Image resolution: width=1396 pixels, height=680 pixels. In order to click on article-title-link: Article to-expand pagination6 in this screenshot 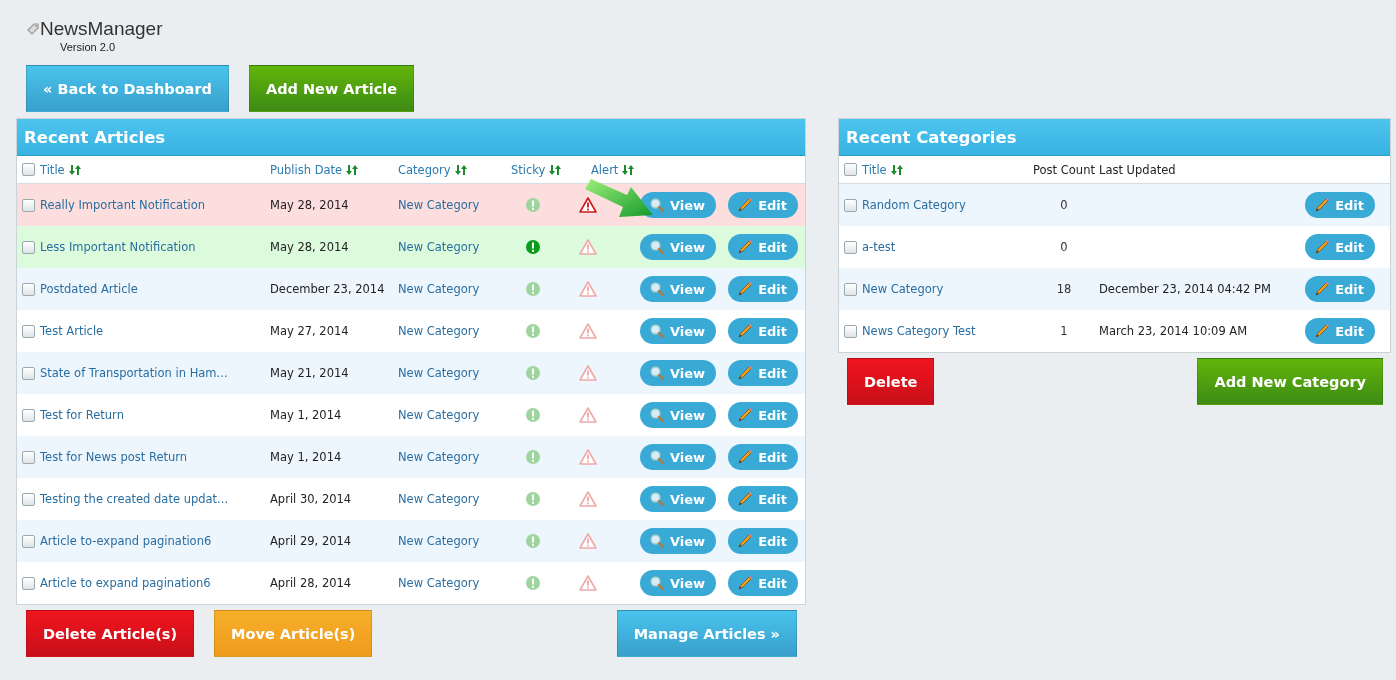, I will do `click(126, 541)`.